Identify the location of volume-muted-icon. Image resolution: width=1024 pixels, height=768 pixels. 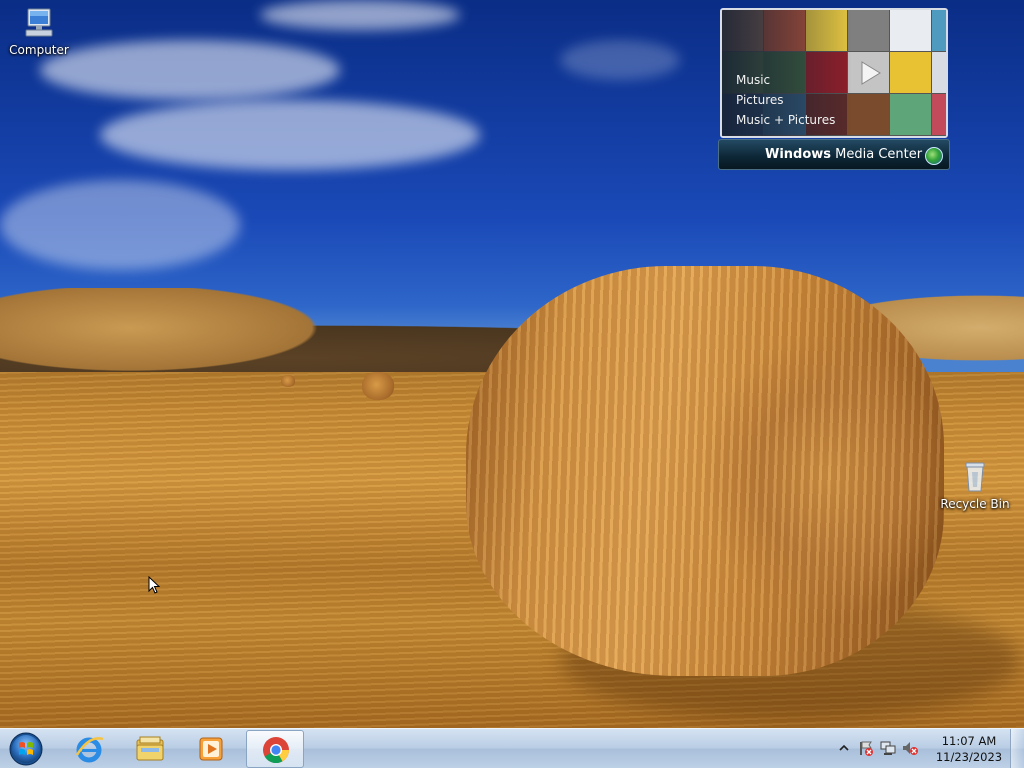
(910, 748).